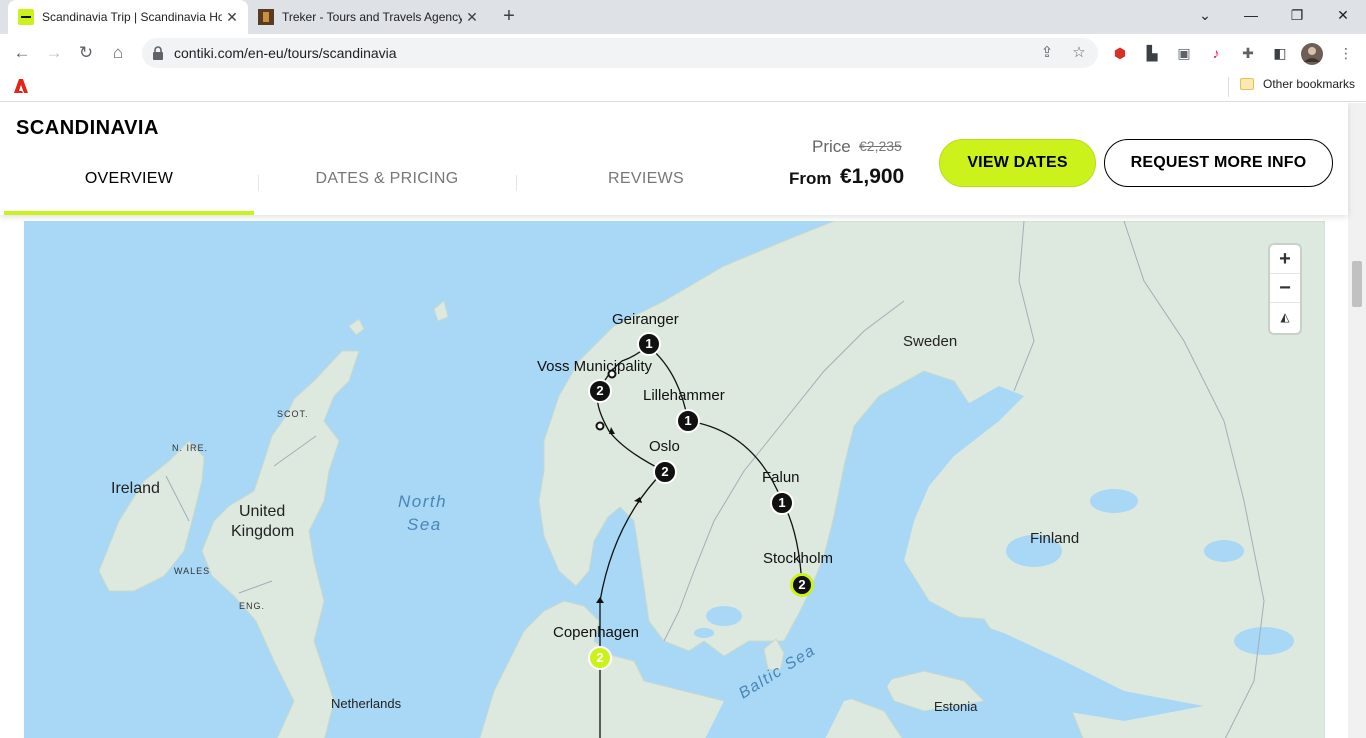  What do you see at coordinates (1218, 163) in the screenshot?
I see `request-more-info-button: REQUEST MORE INFO` at bounding box center [1218, 163].